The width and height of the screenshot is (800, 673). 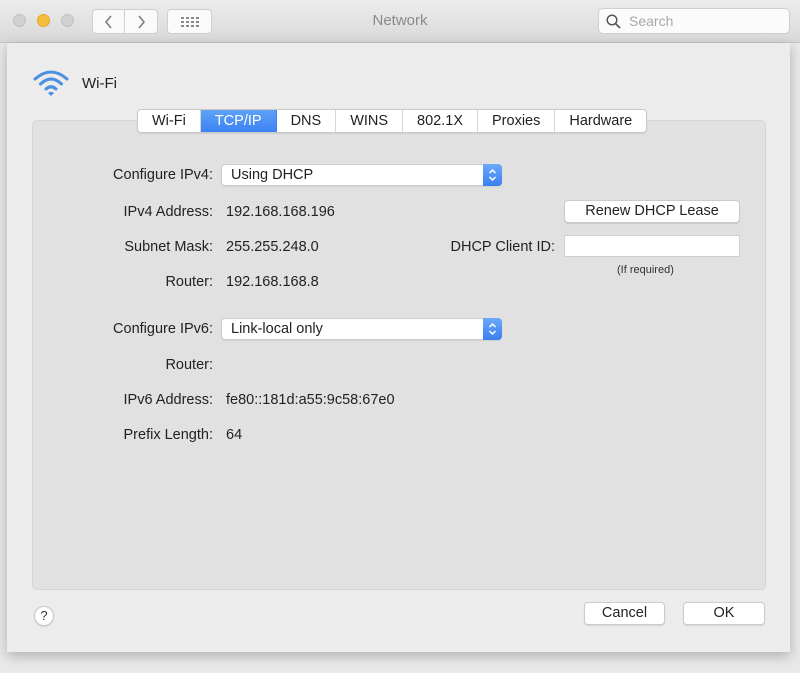 I want to click on tab-wins: WINS, so click(x=370, y=121).